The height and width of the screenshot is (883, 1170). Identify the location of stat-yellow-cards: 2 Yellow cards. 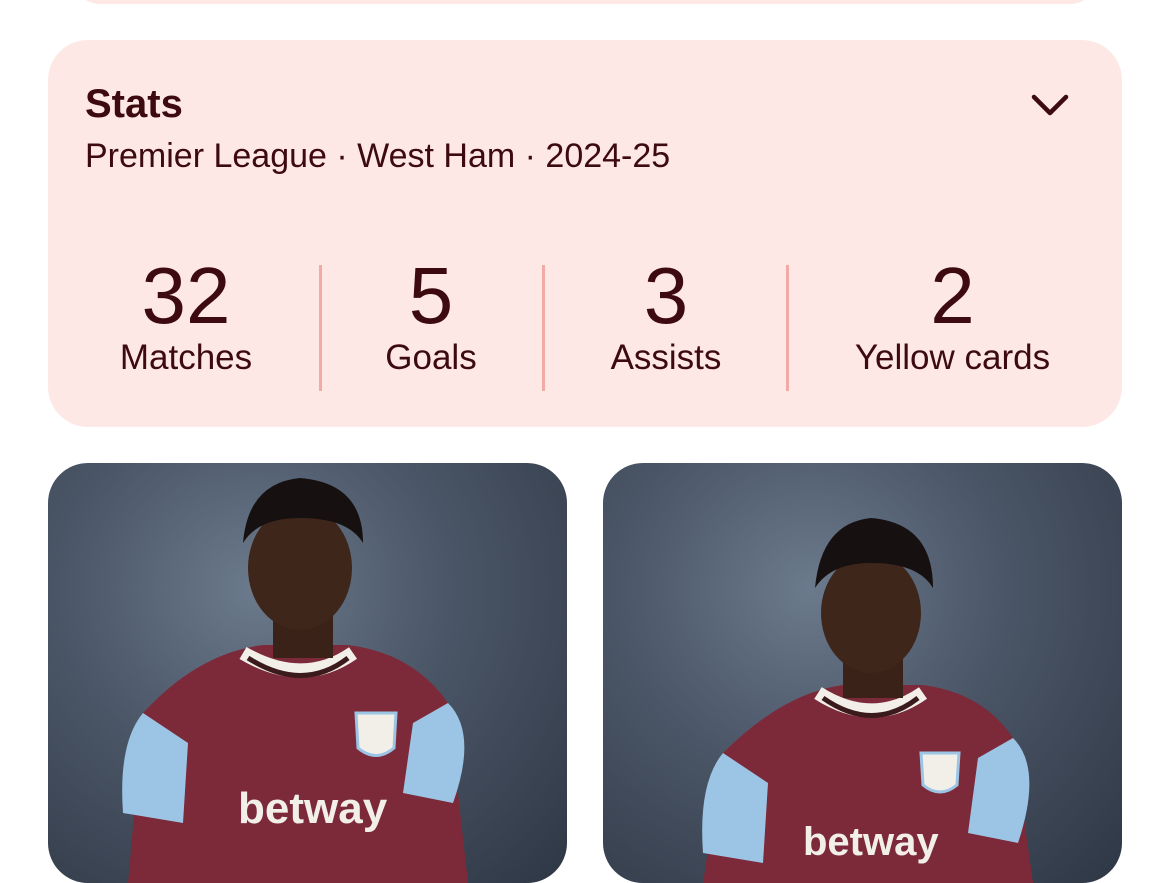
(952, 315).